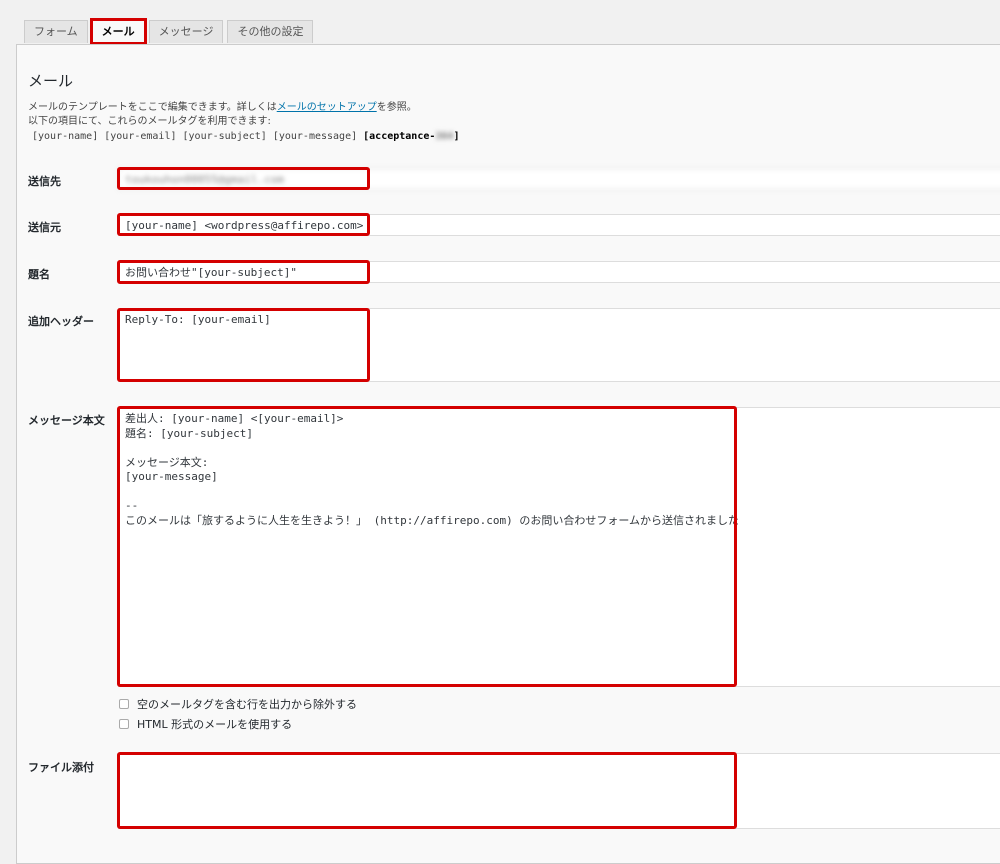 Image resolution: width=1000 pixels, height=864 pixels. What do you see at coordinates (559, 345) in the screenshot?
I see `additional-headers-textarea: Reply-To: [your-email]` at bounding box center [559, 345].